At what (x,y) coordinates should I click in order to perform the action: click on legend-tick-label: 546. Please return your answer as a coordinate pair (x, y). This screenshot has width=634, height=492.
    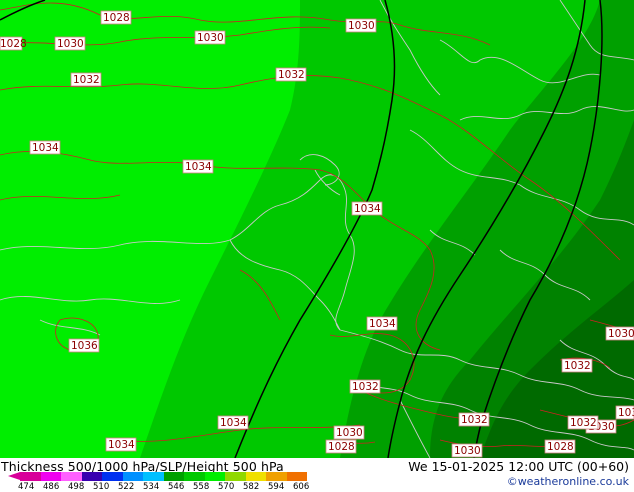
    Looking at the image, I should click on (176, 487).